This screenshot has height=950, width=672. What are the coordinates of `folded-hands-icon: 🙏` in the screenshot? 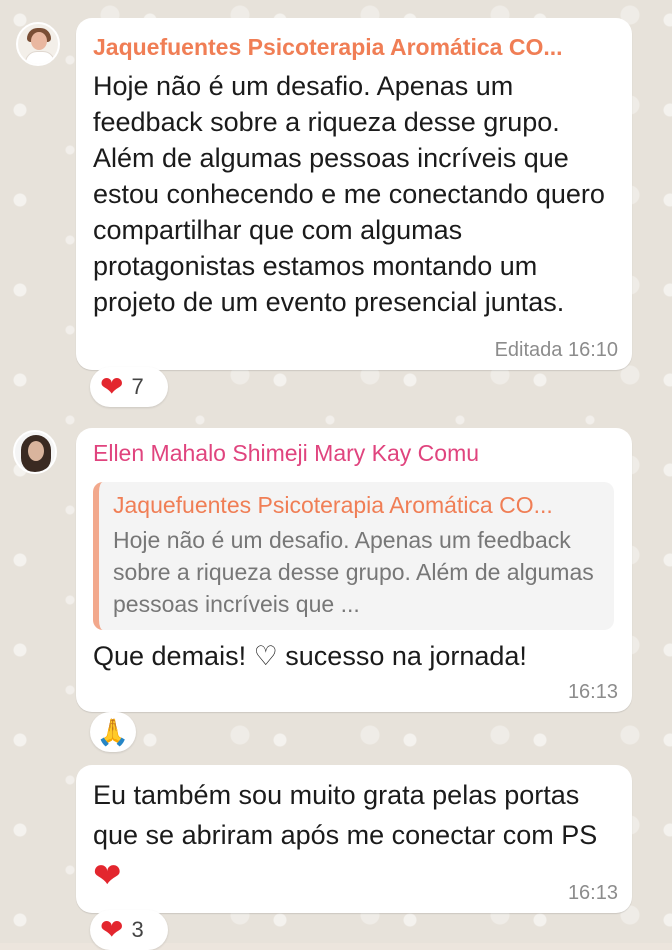 It's located at (113, 732).